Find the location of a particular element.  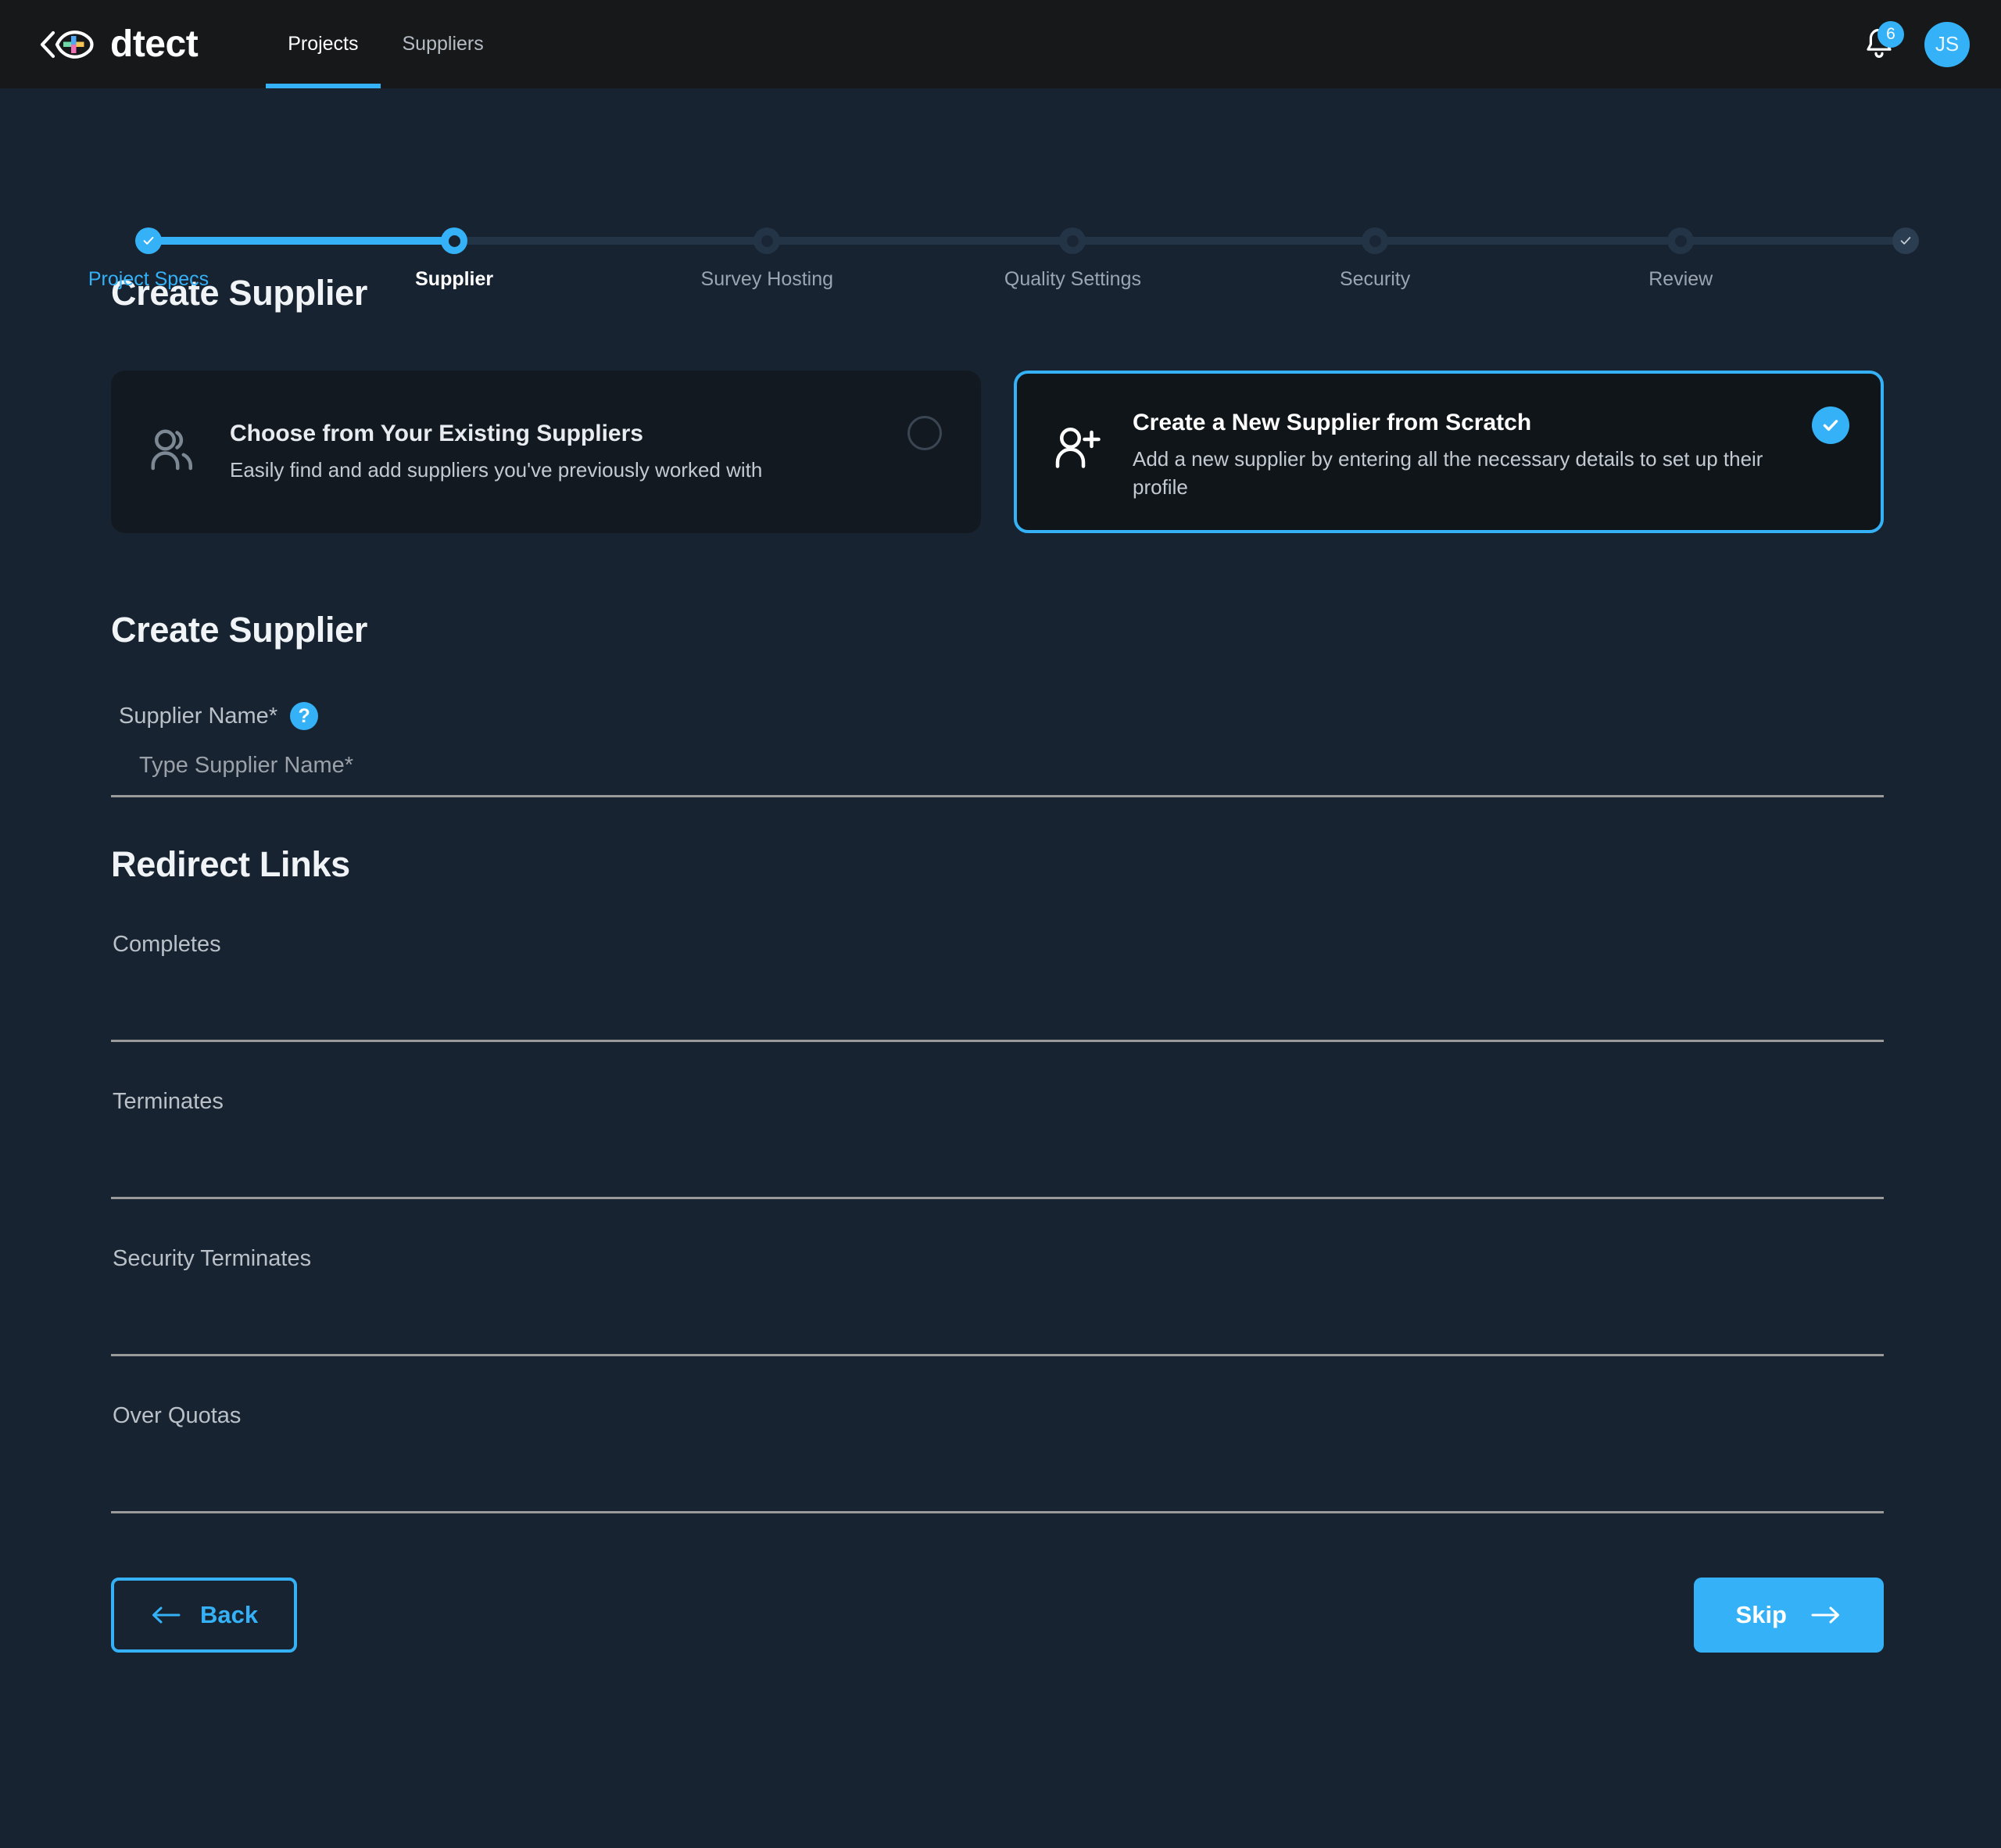

stepper-node-done is located at coordinates (148, 240).